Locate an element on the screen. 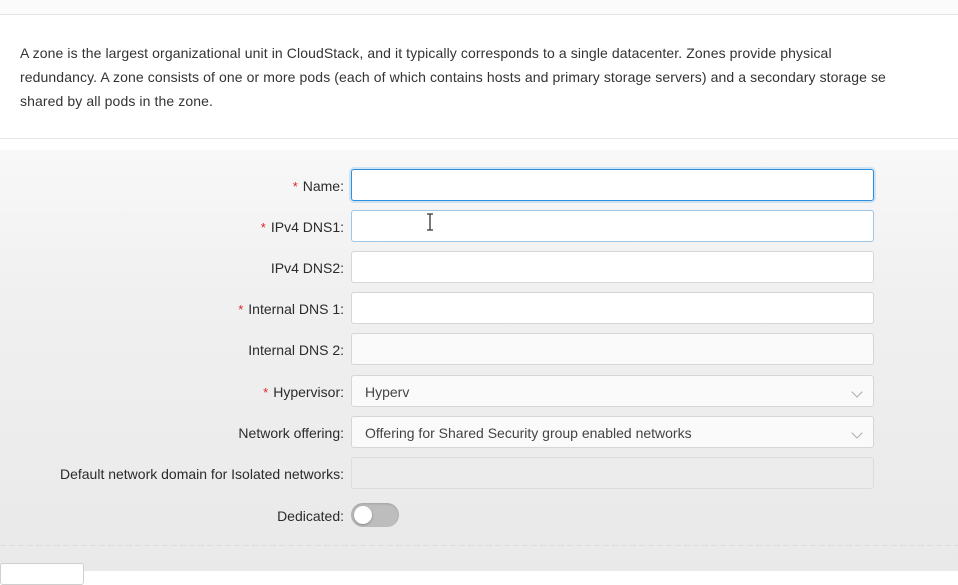  ipv4-dns2-label: IPv4 DNS2: is located at coordinates (307, 268).